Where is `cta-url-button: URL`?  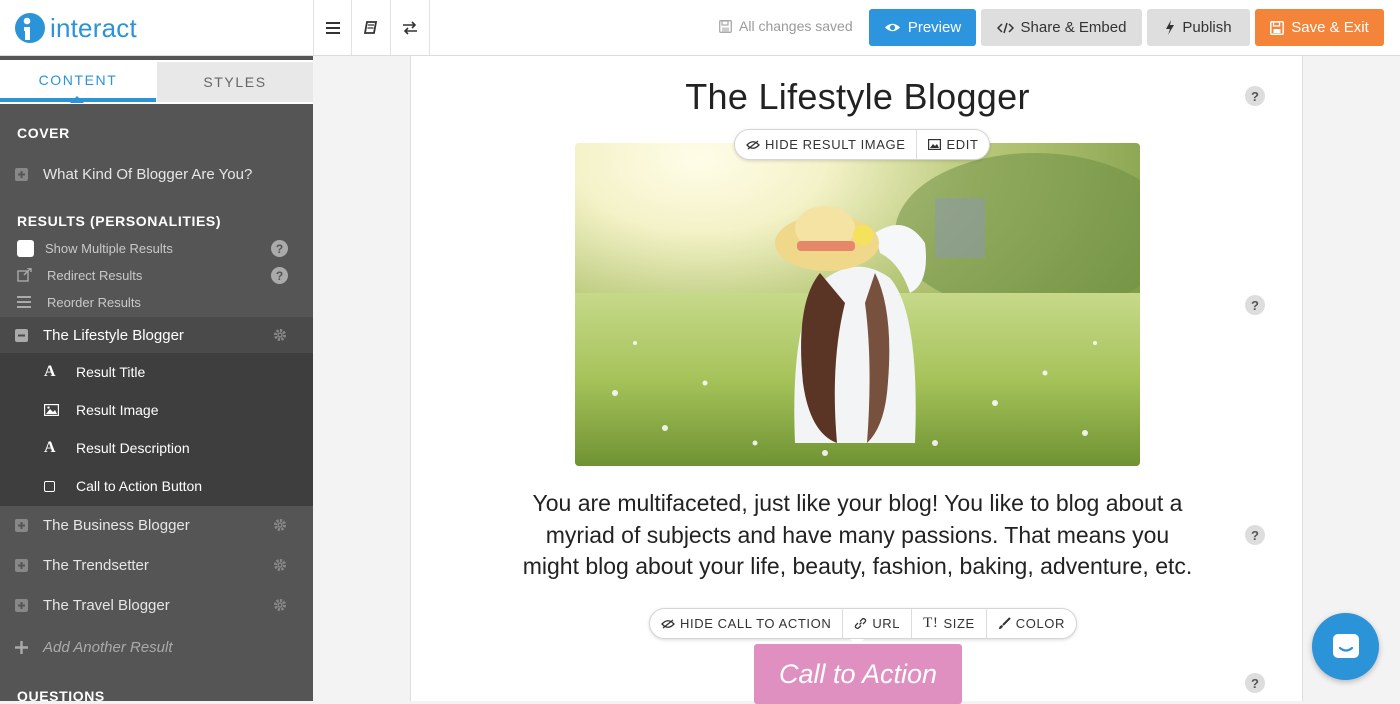
cta-url-button: URL is located at coordinates (878, 623).